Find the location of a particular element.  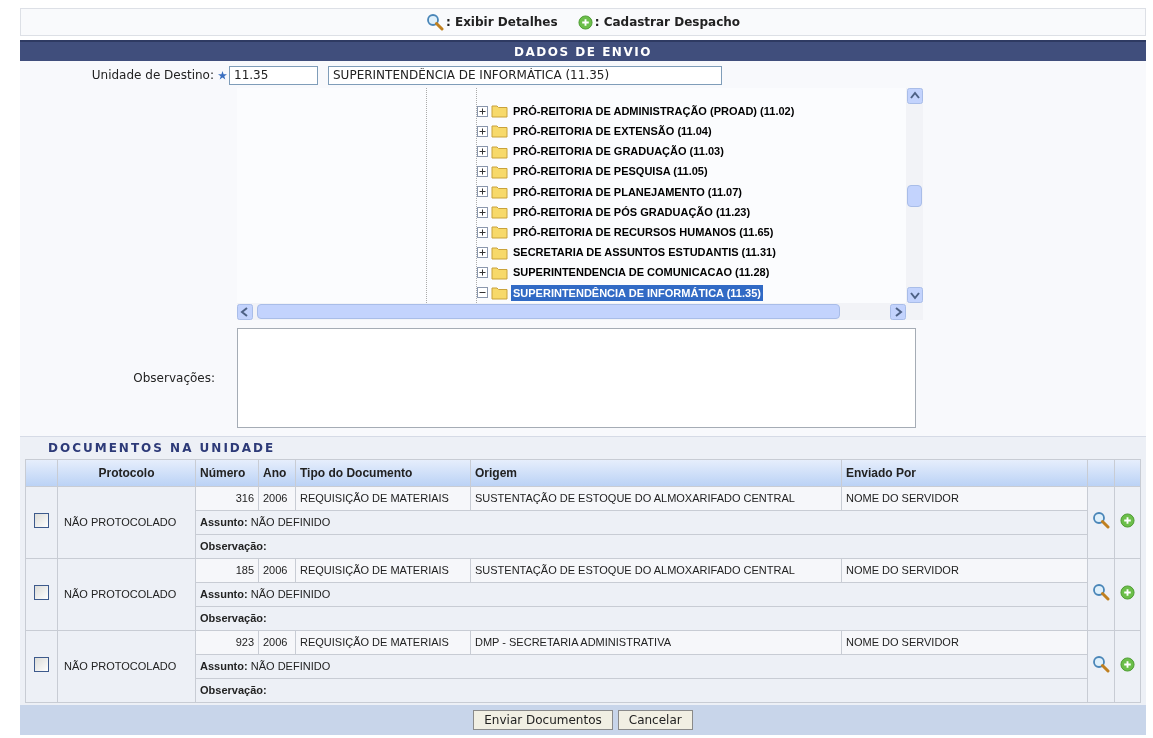

vertical-scrollbar is located at coordinates (914, 195).